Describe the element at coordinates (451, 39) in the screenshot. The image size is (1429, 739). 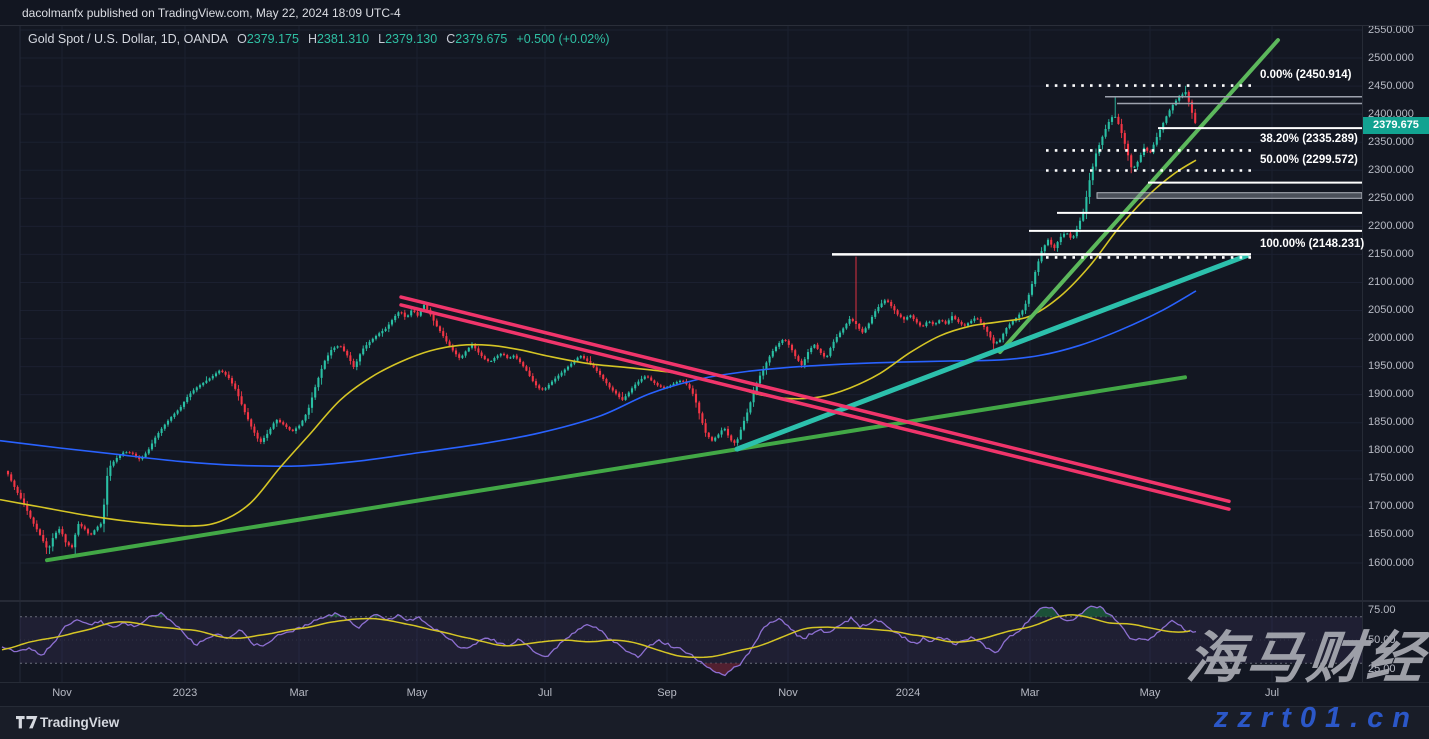
I see `close-label: C` at that location.